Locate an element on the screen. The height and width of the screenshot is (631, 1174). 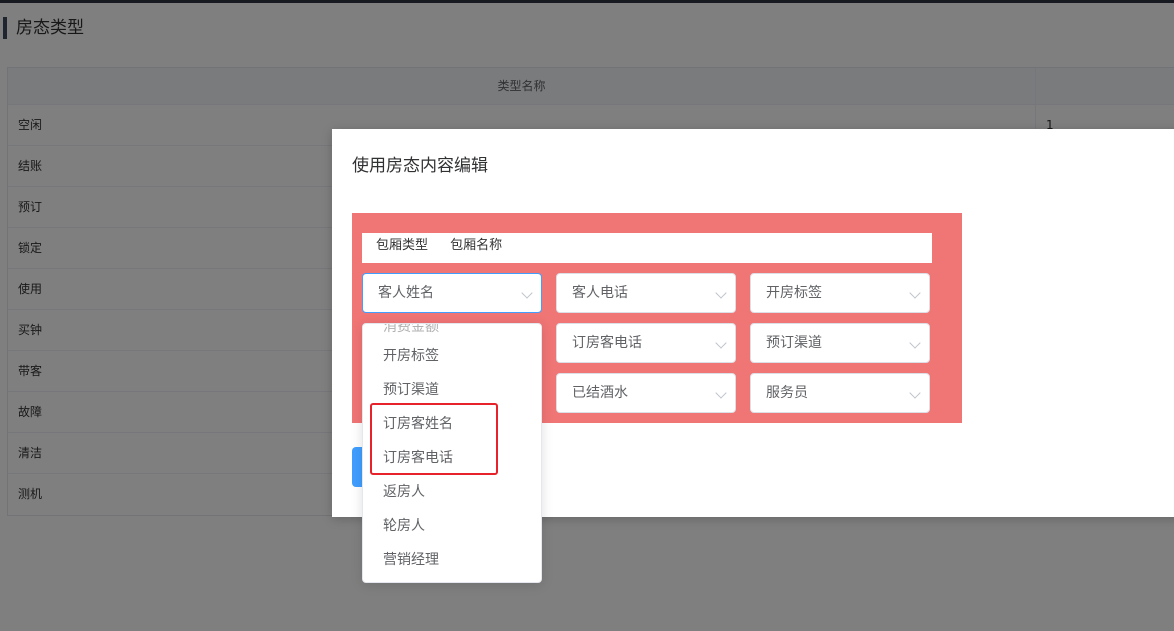
select-value: 服务员 is located at coordinates (787, 393).